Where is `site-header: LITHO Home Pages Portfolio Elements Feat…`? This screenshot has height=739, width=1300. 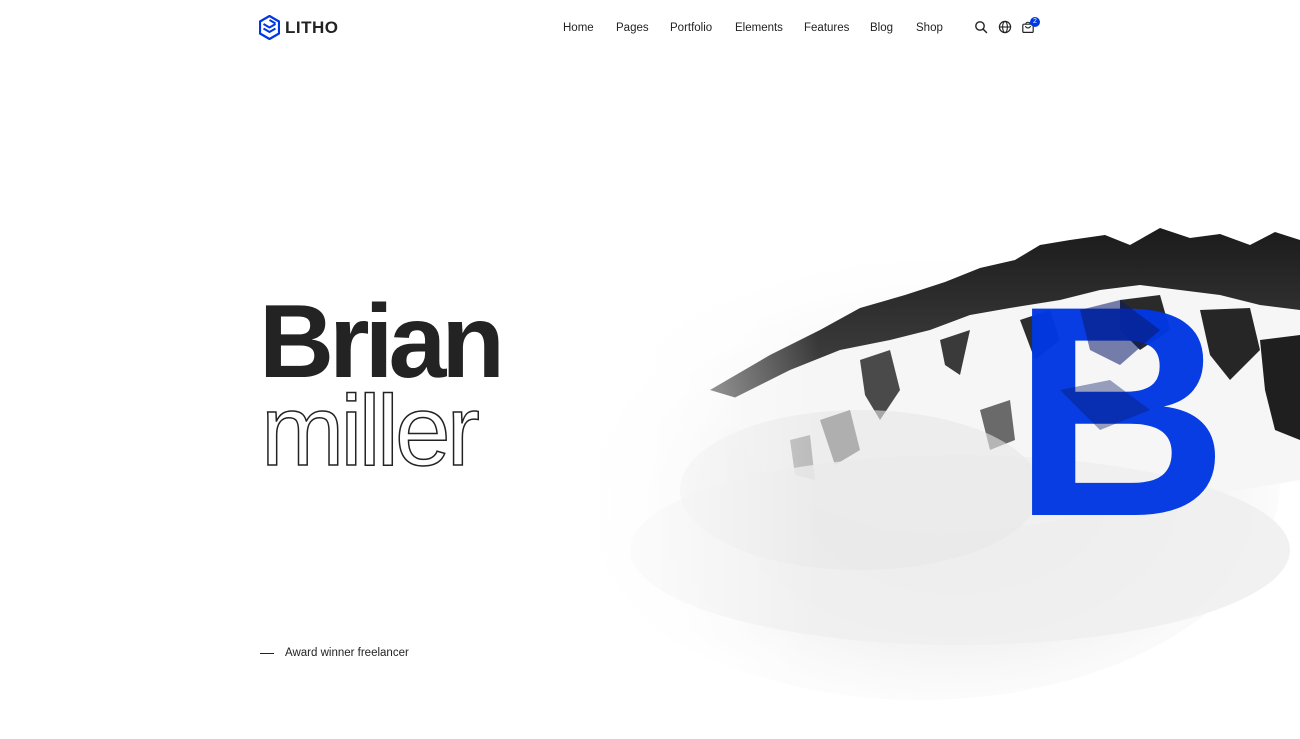 site-header: LITHO Home Pages Portfolio Elements Feat… is located at coordinates (650, 28).